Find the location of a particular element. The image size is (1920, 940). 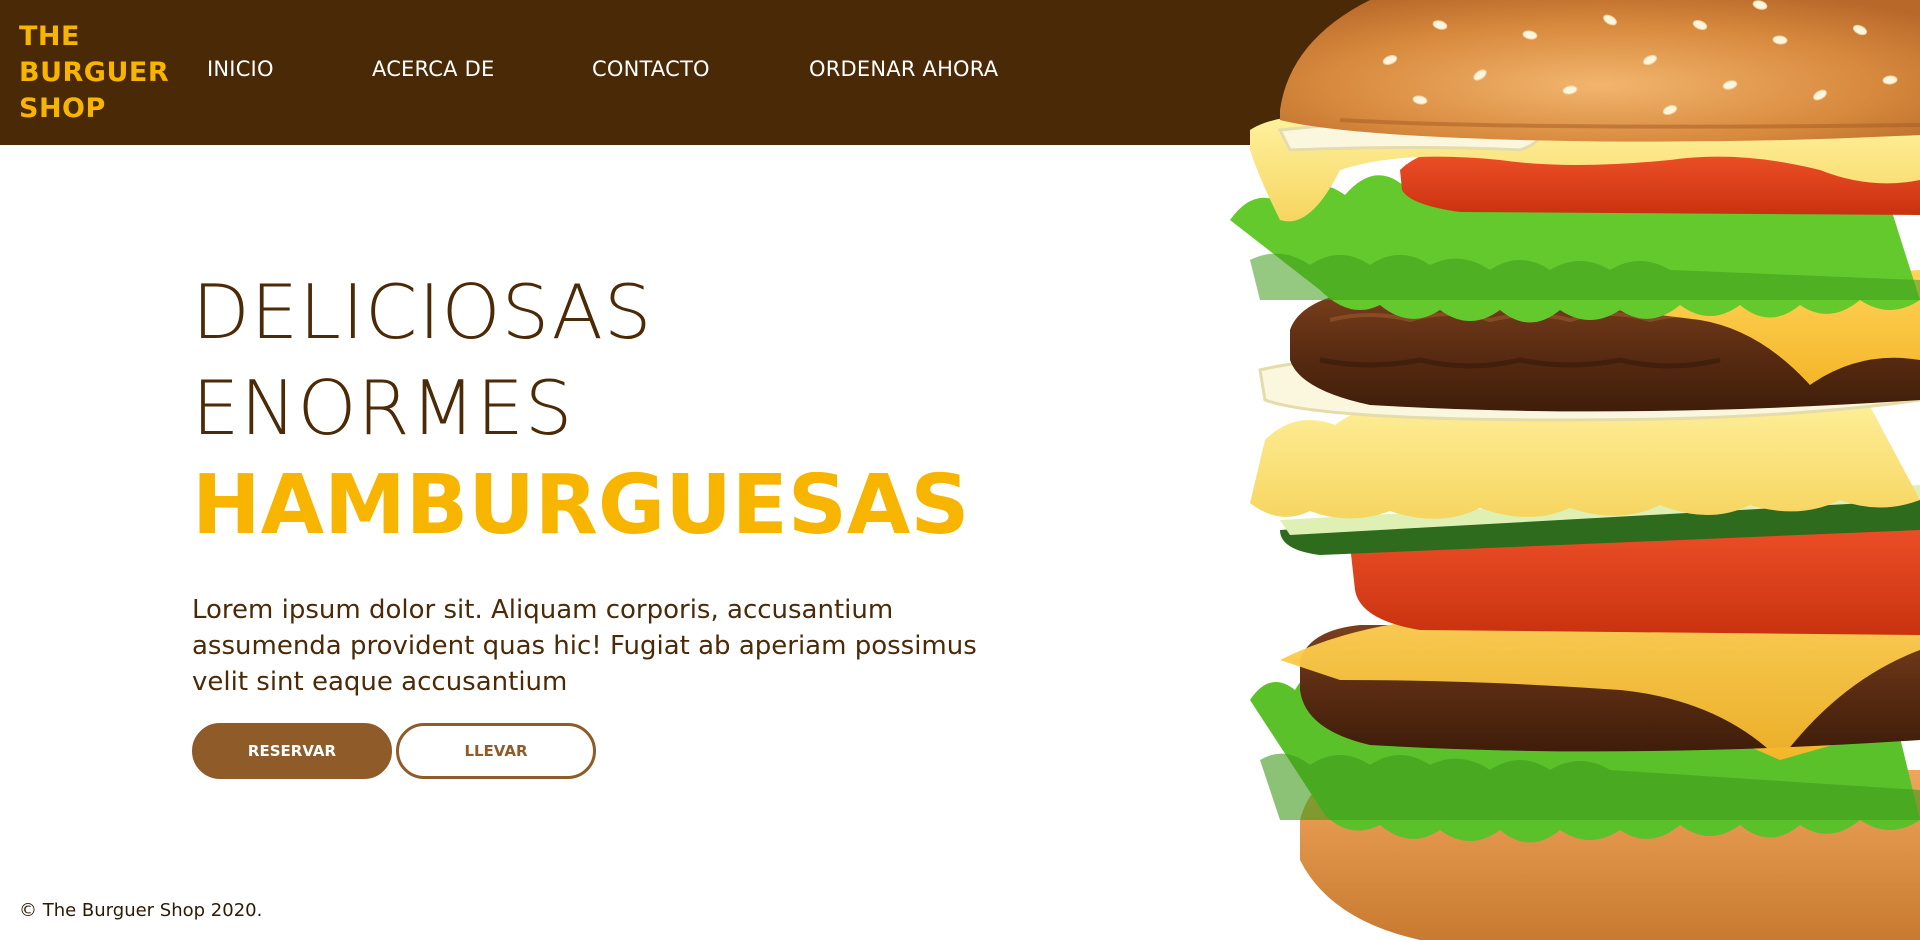

llevar-button: LLEVAR is located at coordinates (496, 751).